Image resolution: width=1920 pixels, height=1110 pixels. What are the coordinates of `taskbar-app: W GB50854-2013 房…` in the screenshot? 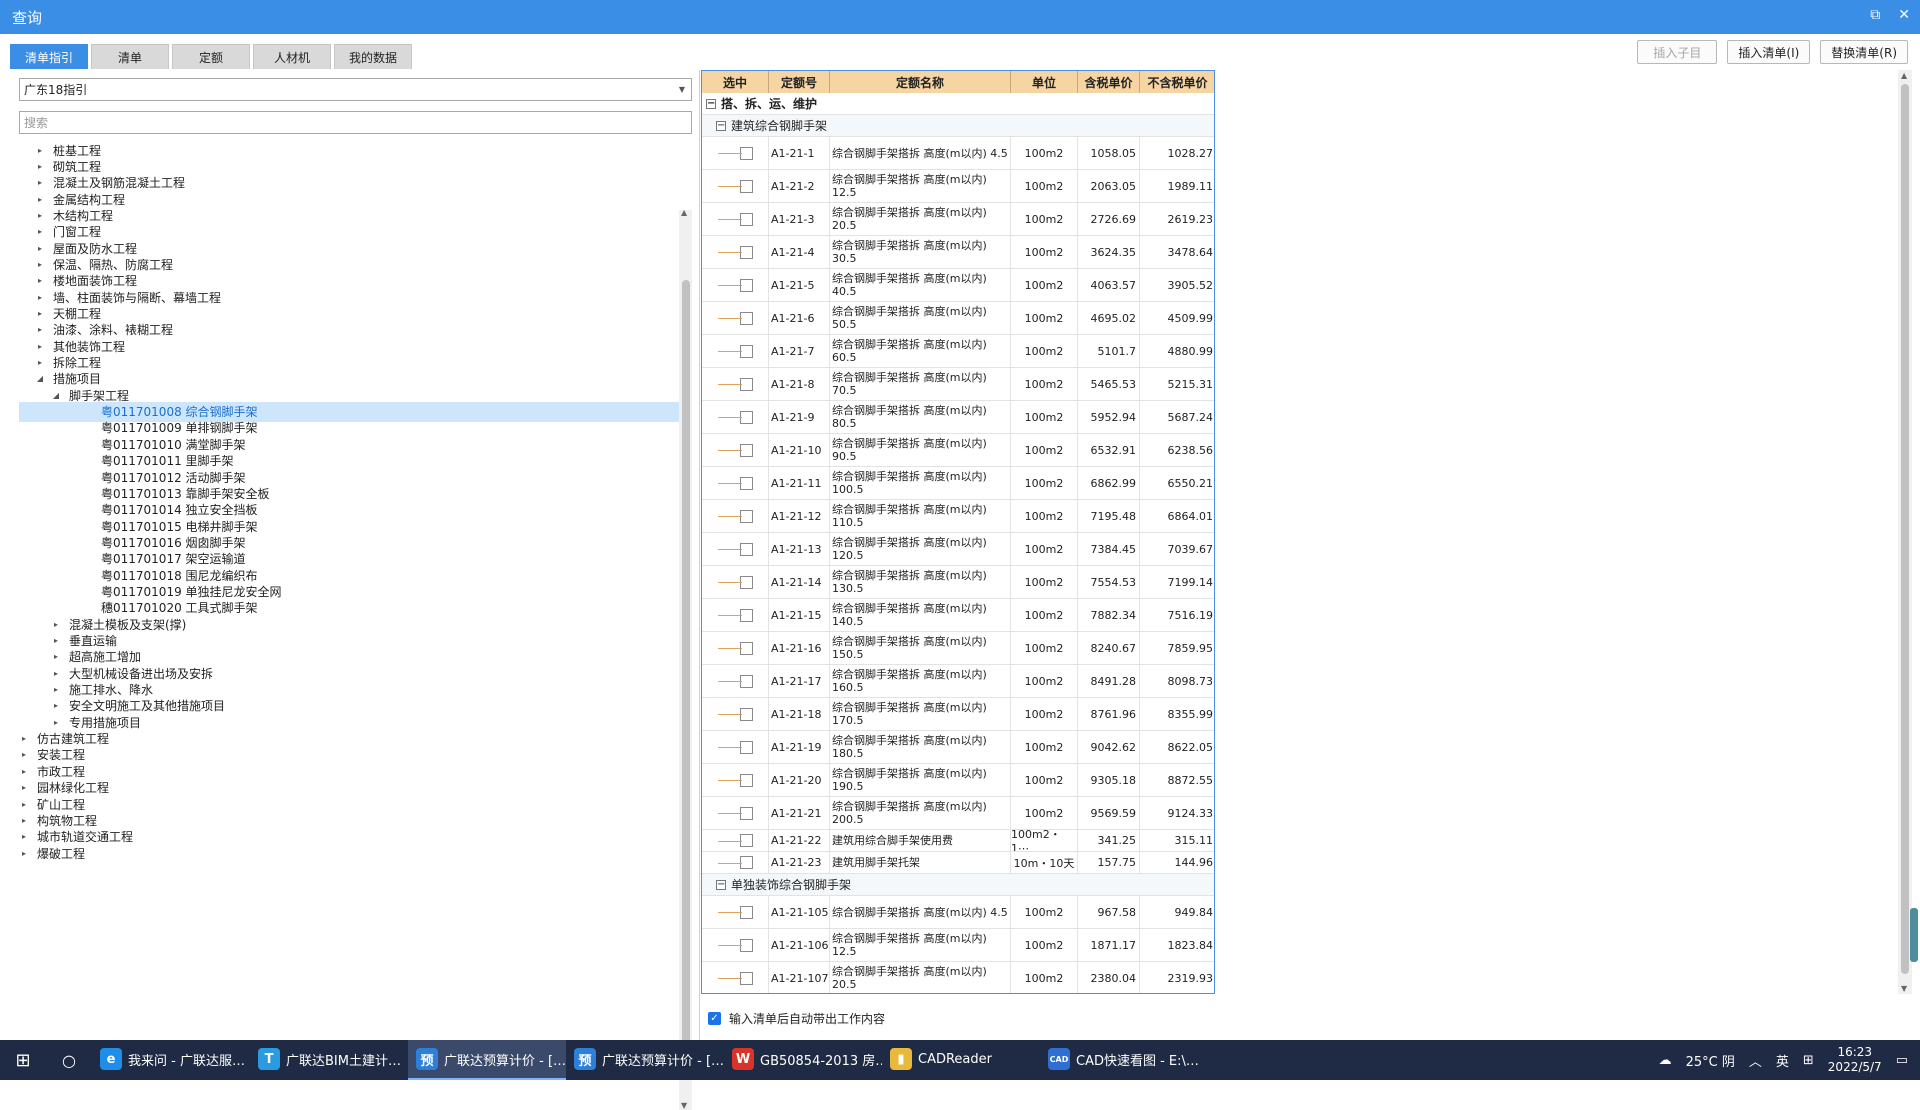 It's located at (803, 1060).